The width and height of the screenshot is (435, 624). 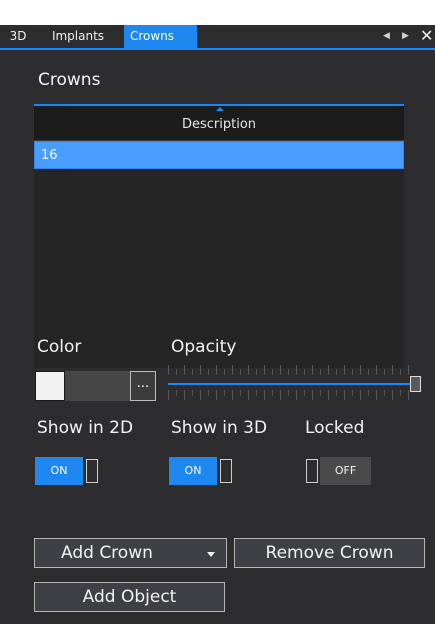 I want to click on add-crown-button: Add Crown, so click(x=130, y=553).